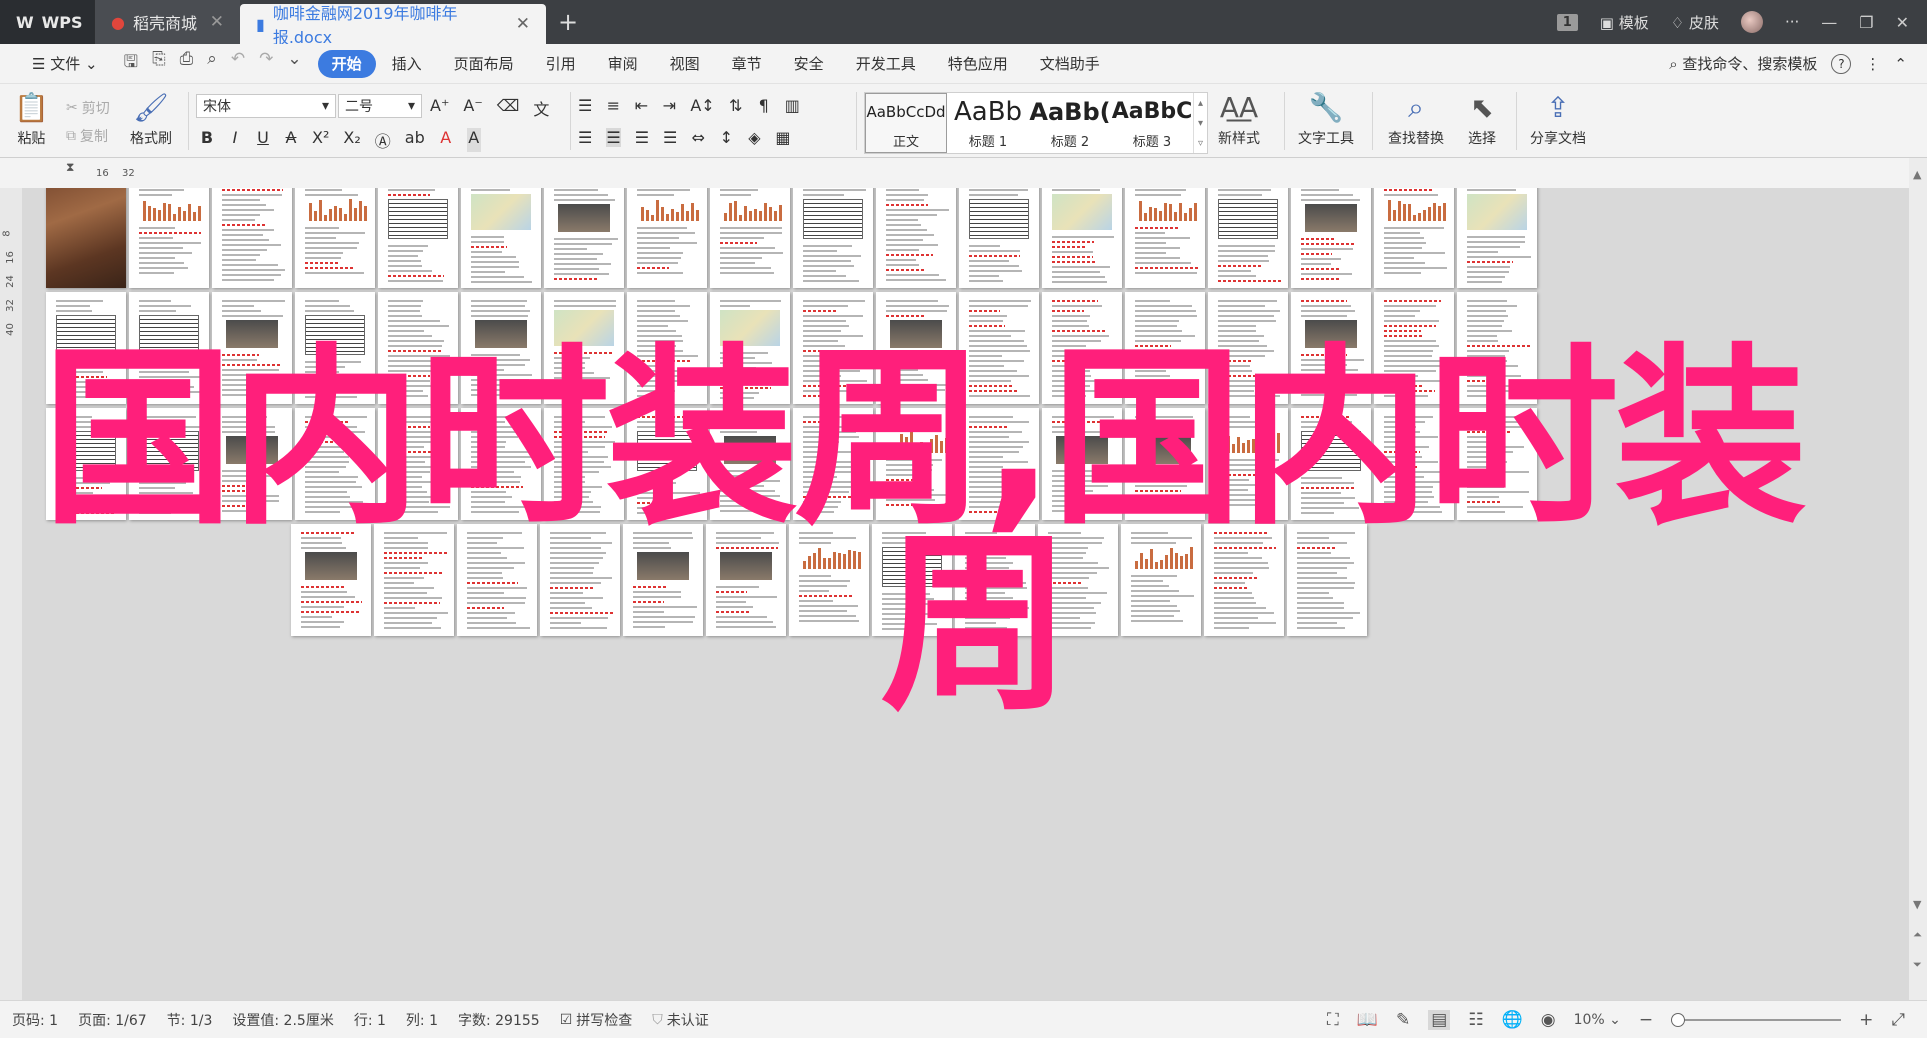 This screenshot has height=1038, width=1927. What do you see at coordinates (754, 137) in the screenshot?
I see `shading-icon: ◈` at bounding box center [754, 137].